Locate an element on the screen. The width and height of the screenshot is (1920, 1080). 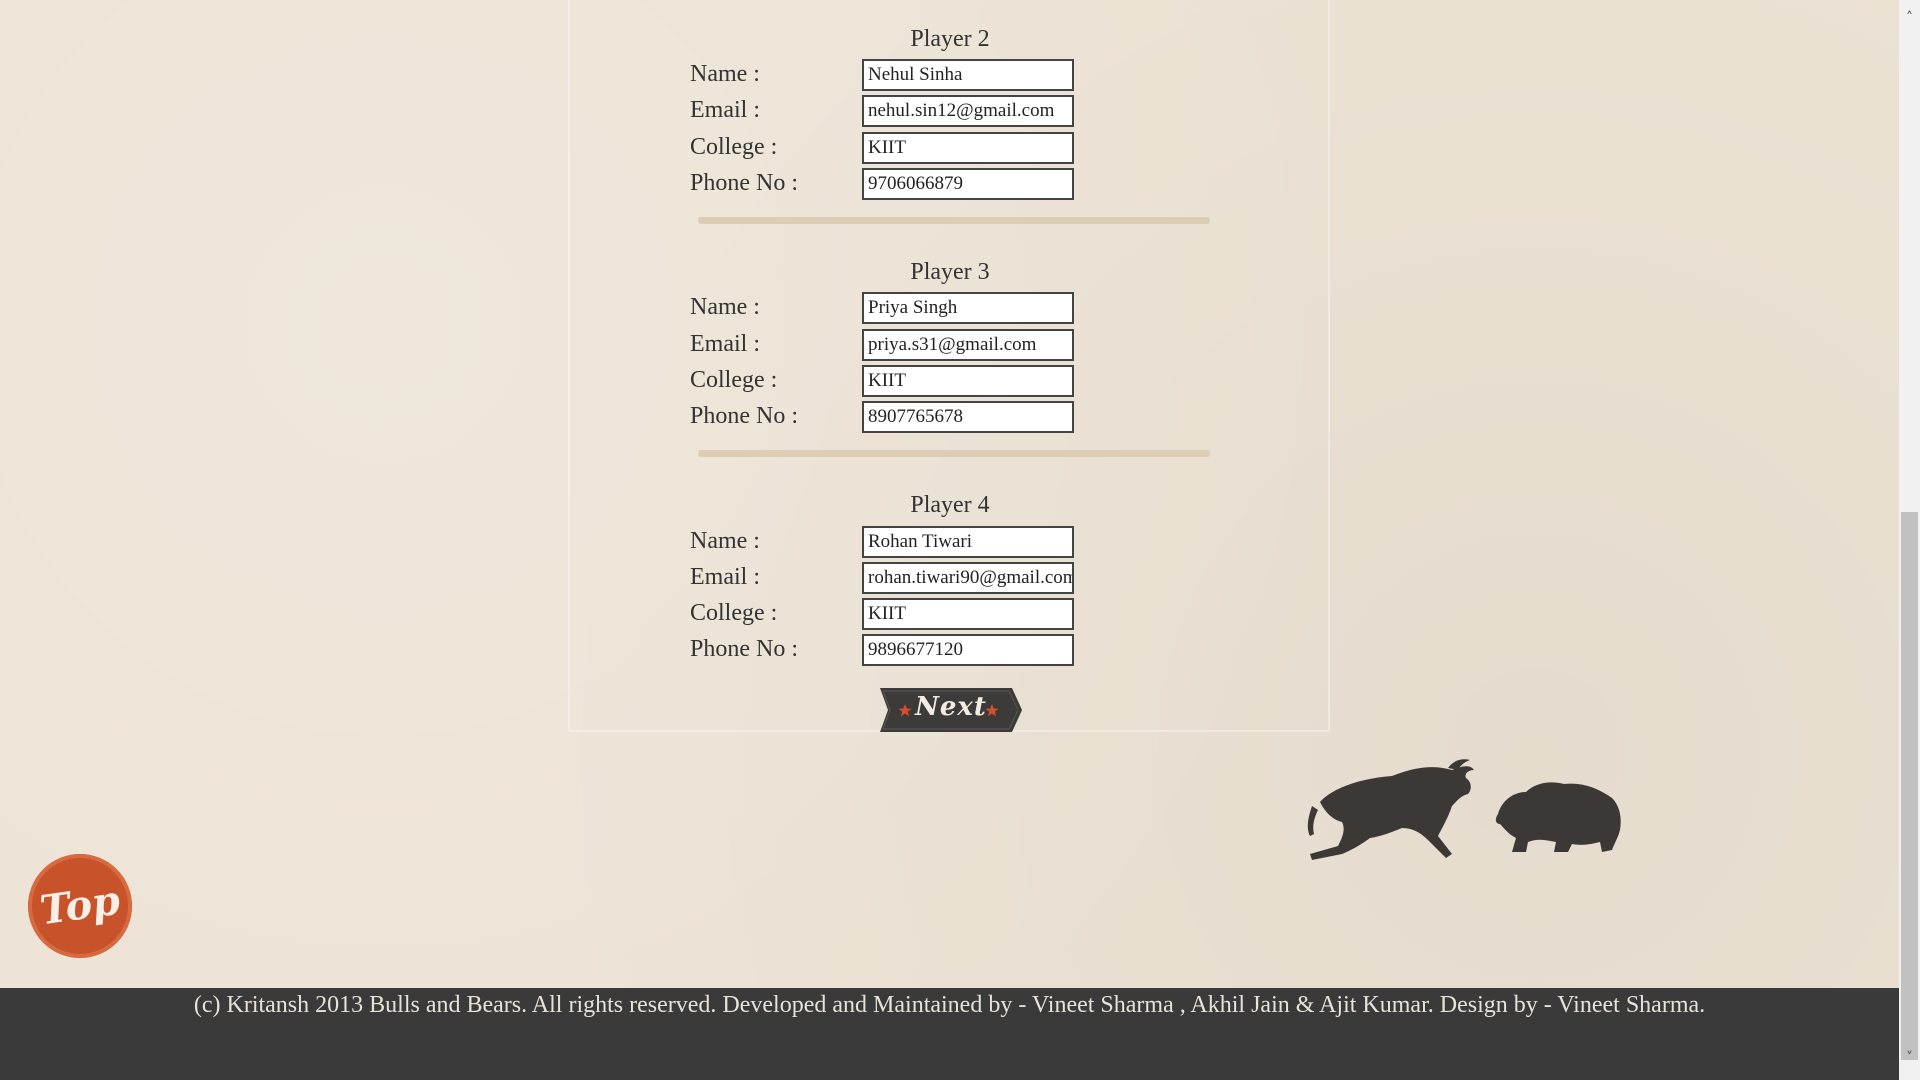
phone-row: Phone No : 8907765678 is located at coordinates (940, 417).